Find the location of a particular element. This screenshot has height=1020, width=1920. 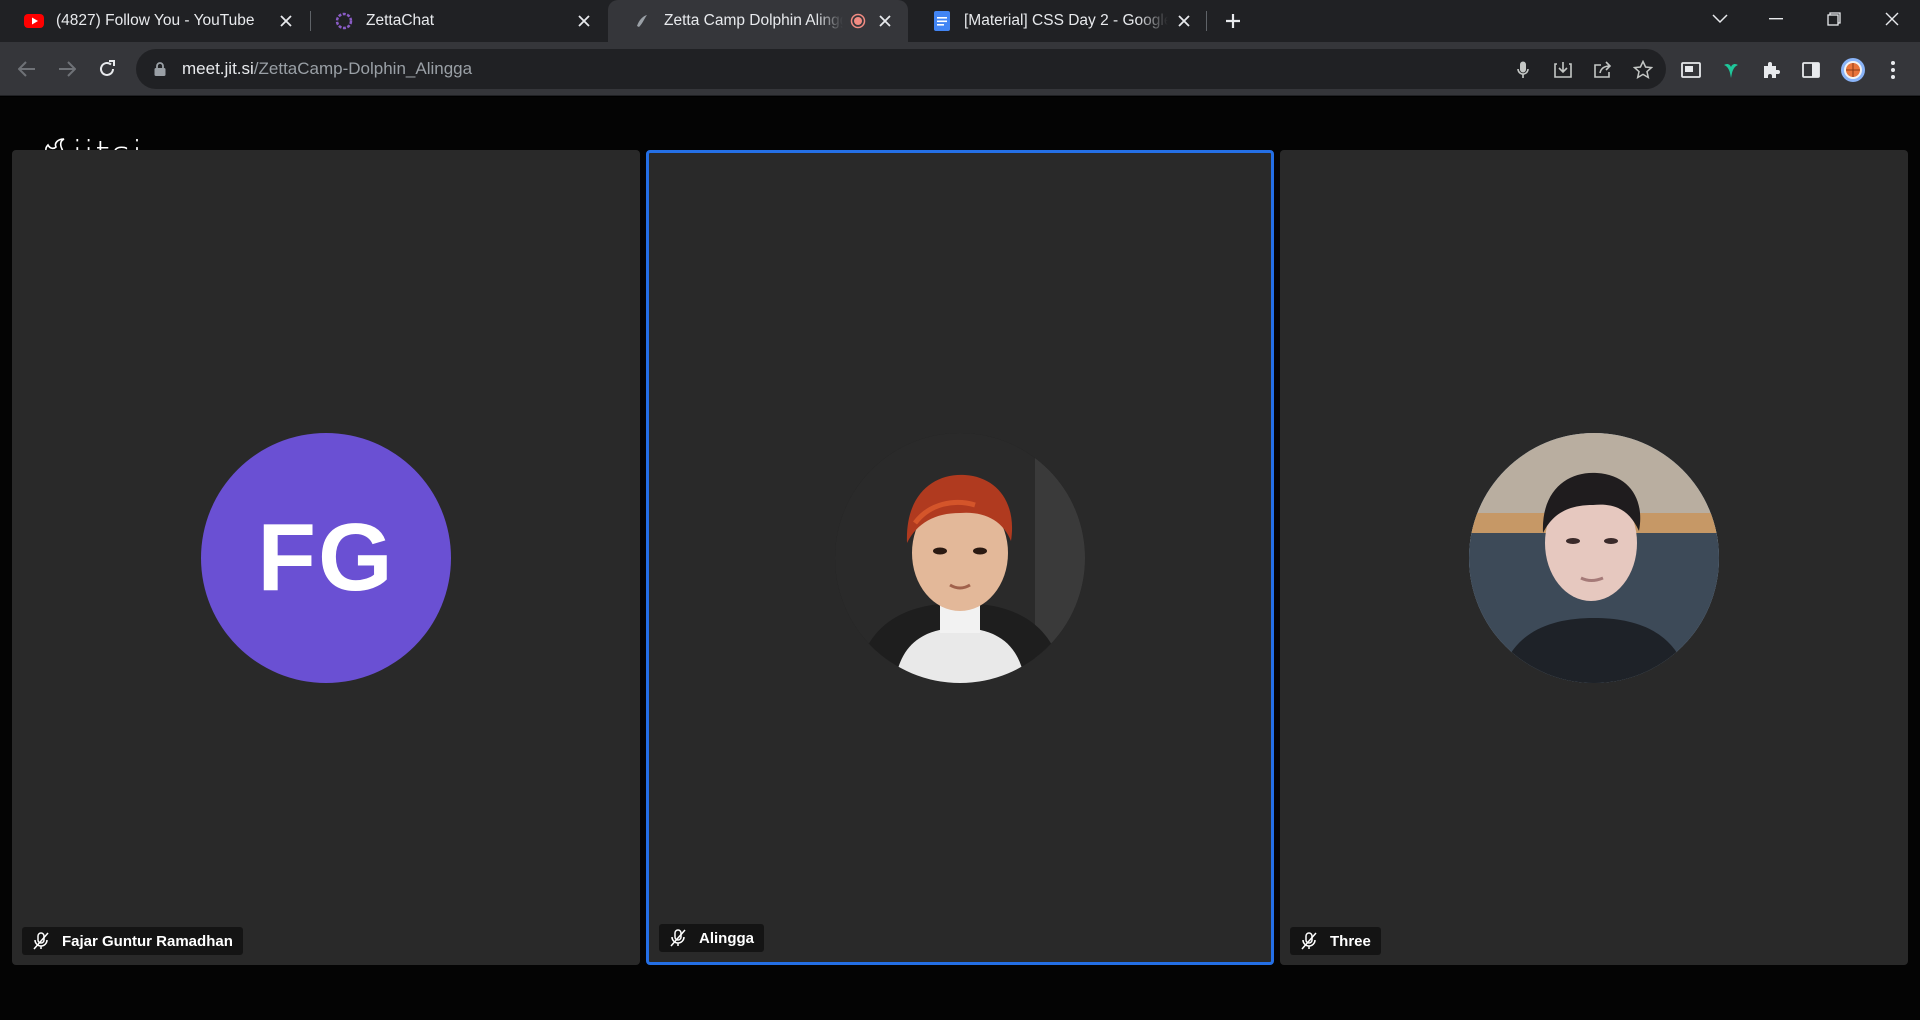

participant-name-tag: Fajar Guntur Ramadhan is located at coordinates (132, 941).